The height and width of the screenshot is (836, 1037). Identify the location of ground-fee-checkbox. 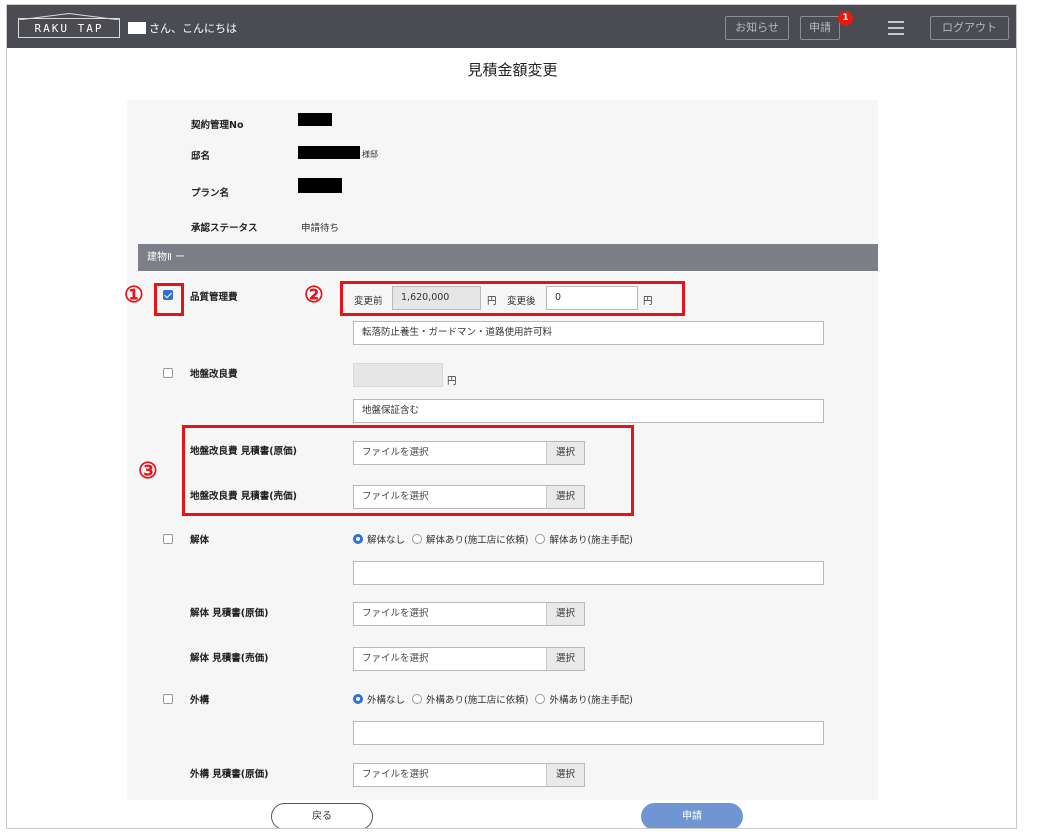
(168, 373).